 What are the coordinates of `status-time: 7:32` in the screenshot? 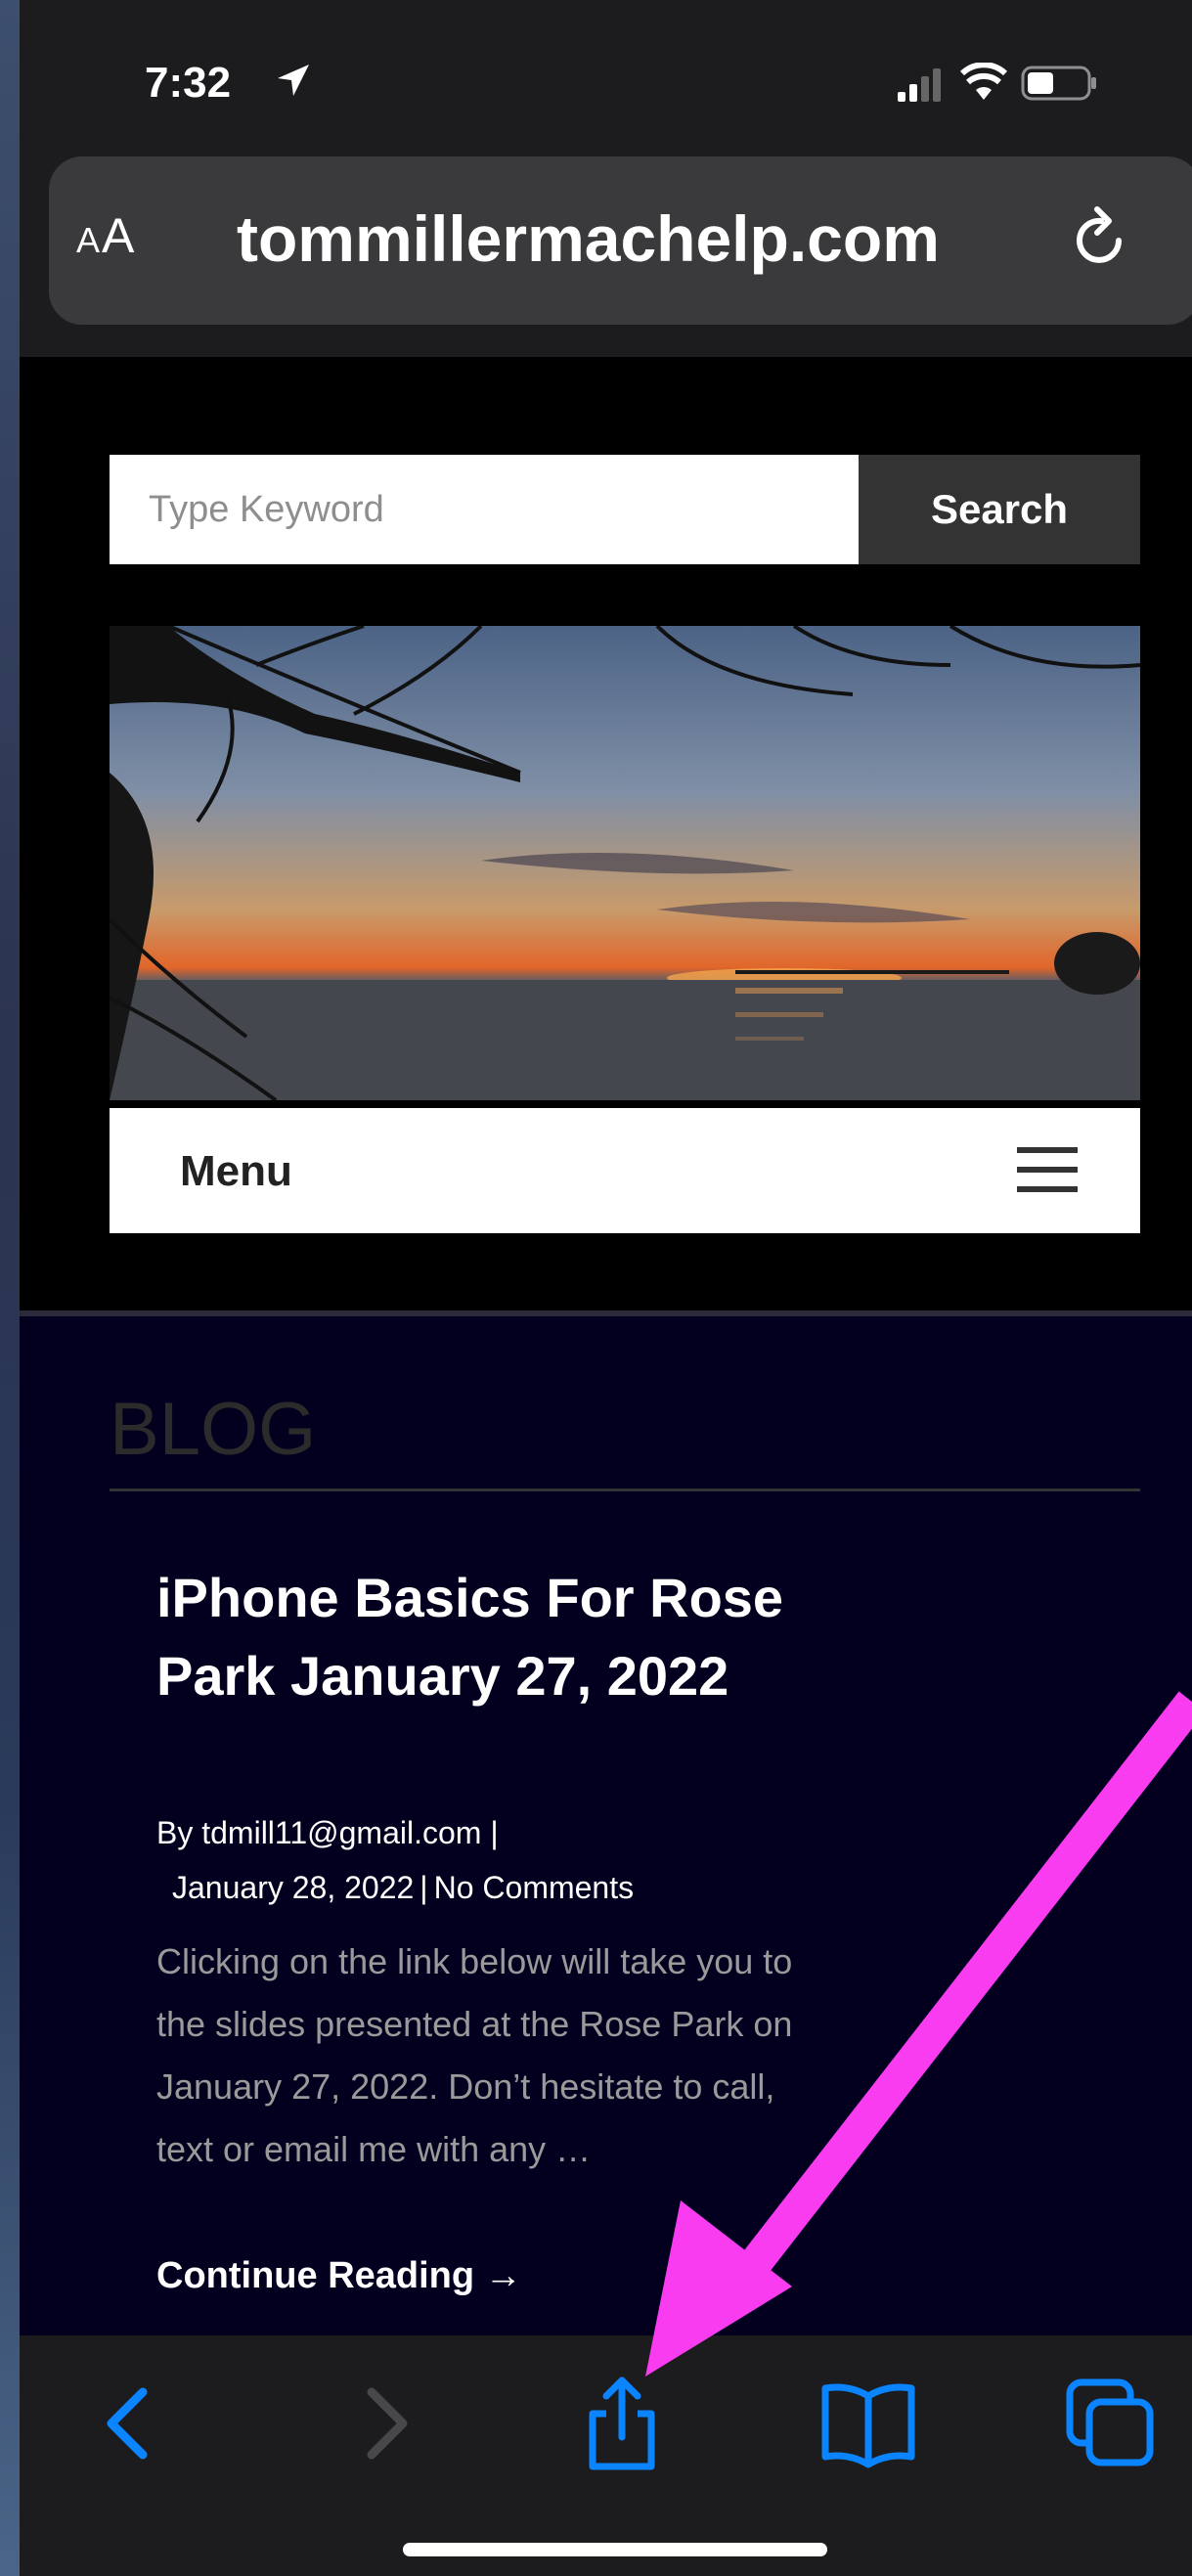 It's located at (188, 83).